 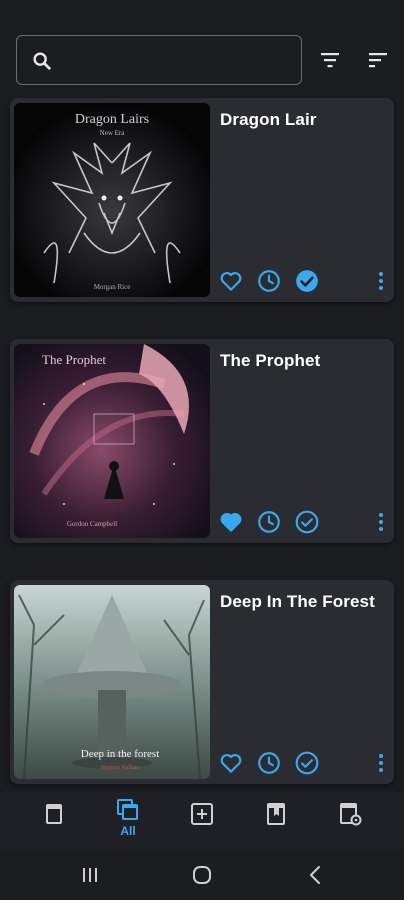 I want to click on book-cover: Dragon Lairs New Era Morgan Rice, so click(x=112, y=200).